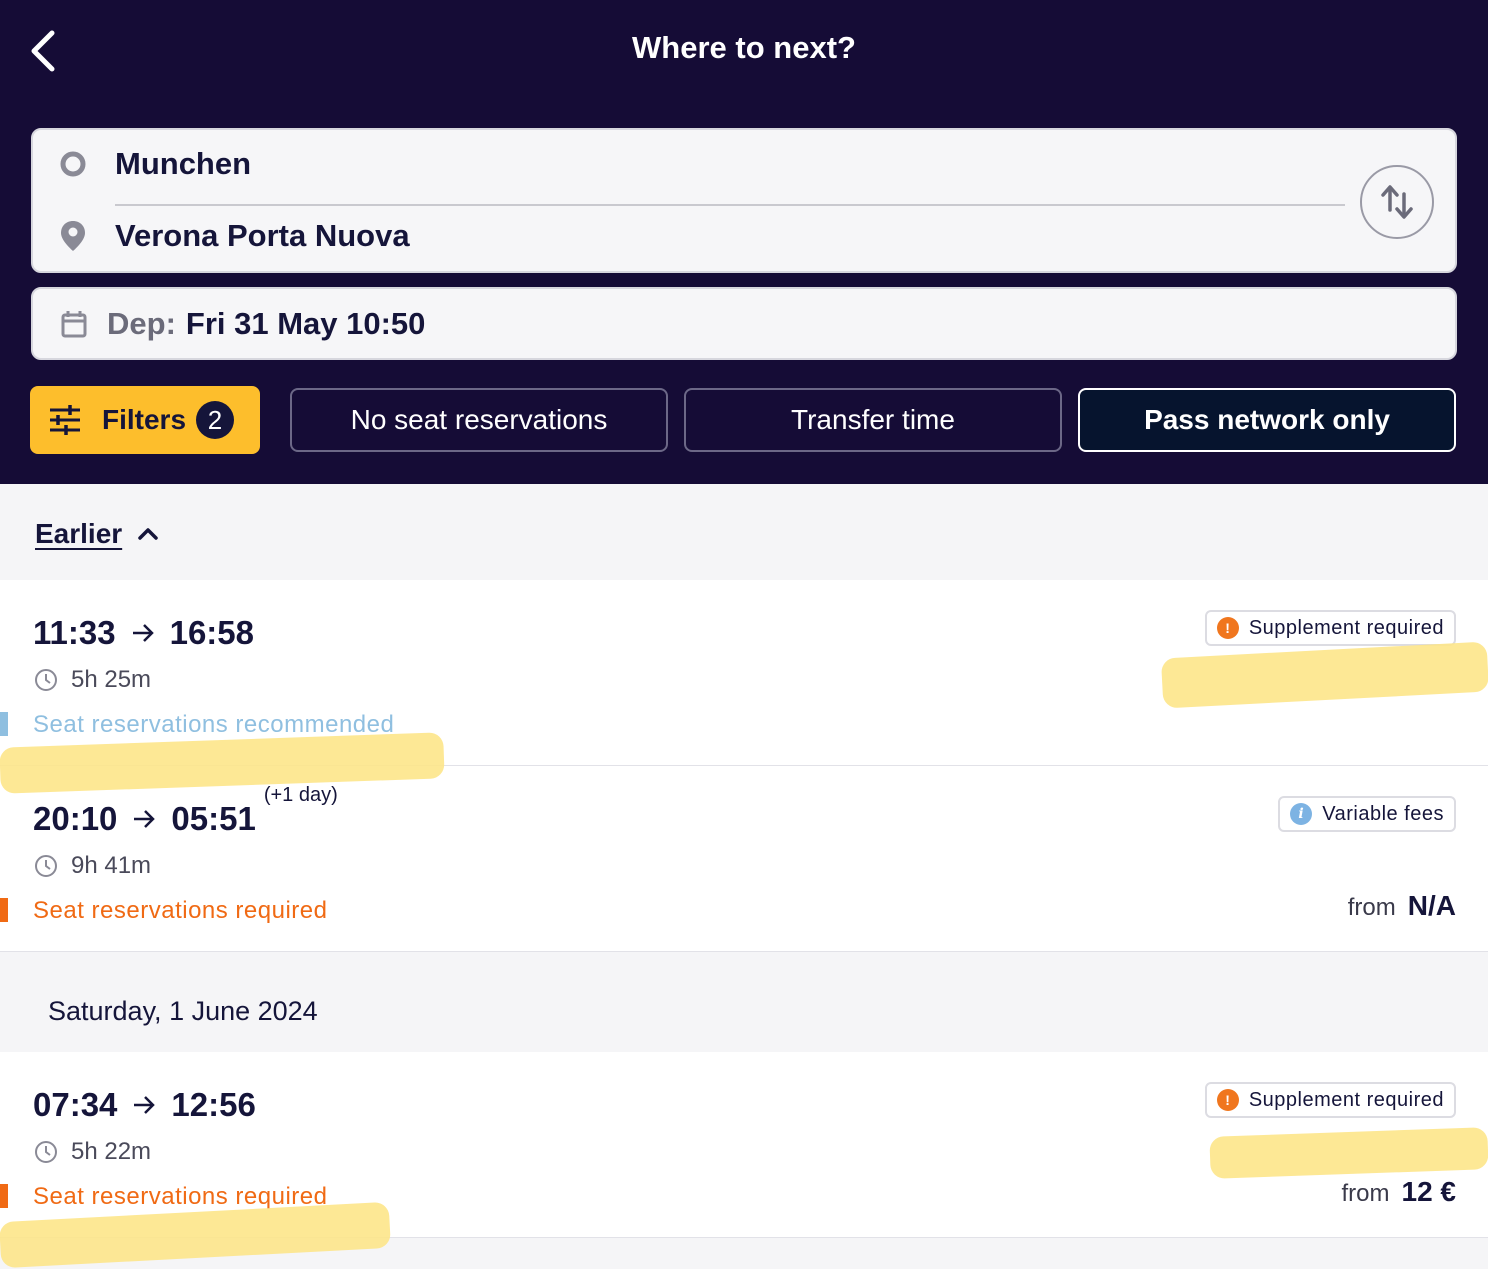 This screenshot has width=1488, height=1269. I want to click on chip-pass-network-only: Pass network only, so click(1267, 420).